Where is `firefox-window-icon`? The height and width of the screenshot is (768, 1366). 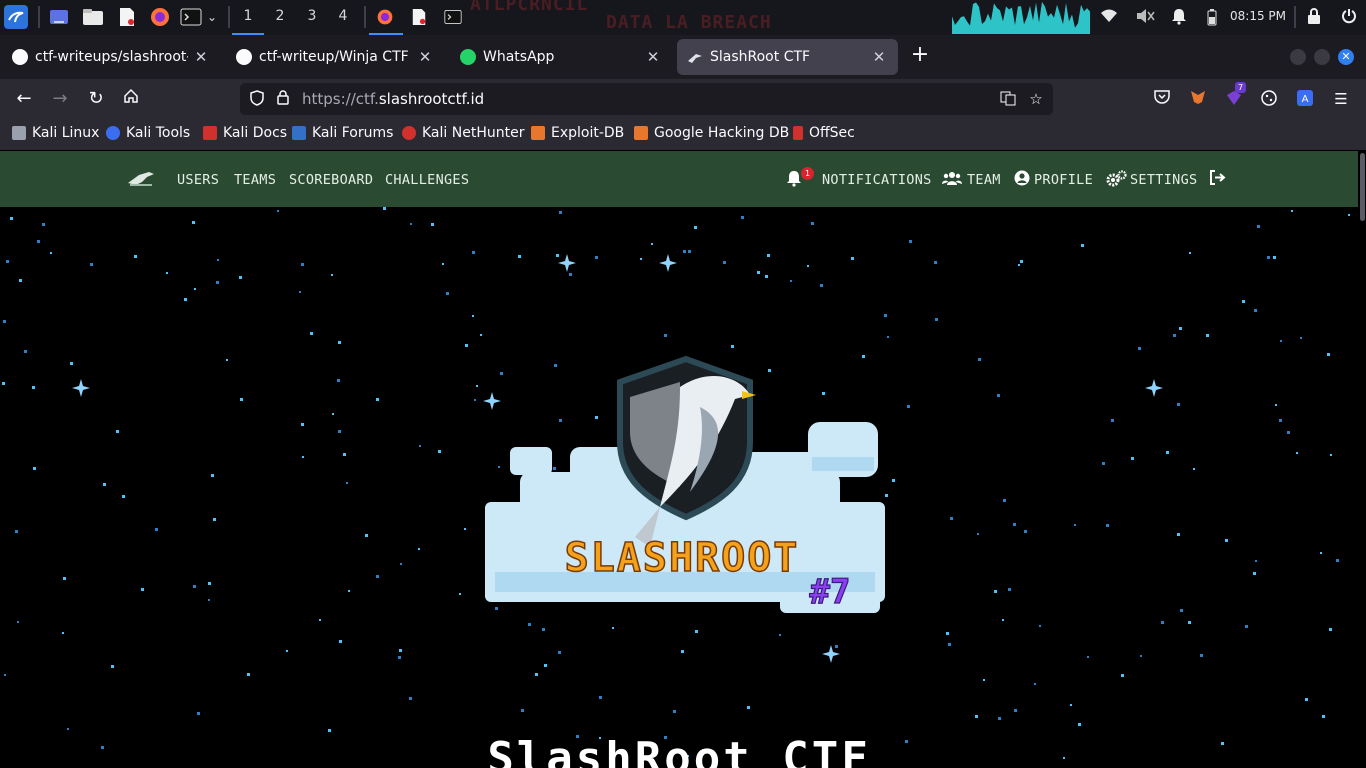 firefox-window-icon is located at coordinates (385, 17).